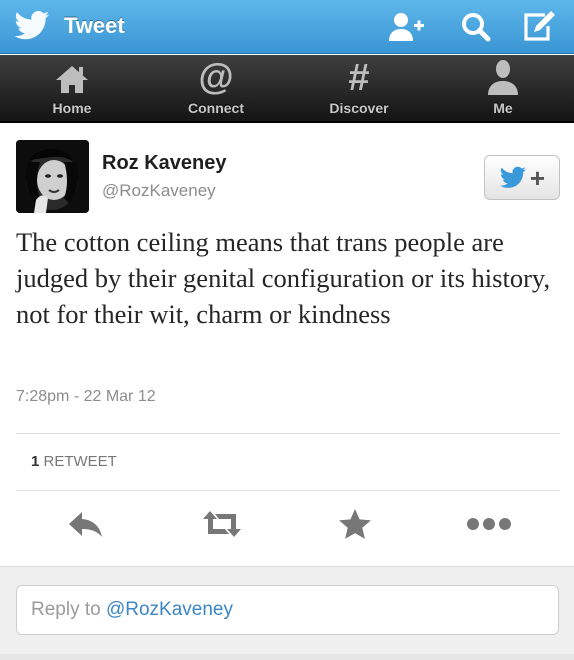 The width and height of the screenshot is (574, 660). Describe the element at coordinates (52, 176) in the screenshot. I see `avatar` at that location.